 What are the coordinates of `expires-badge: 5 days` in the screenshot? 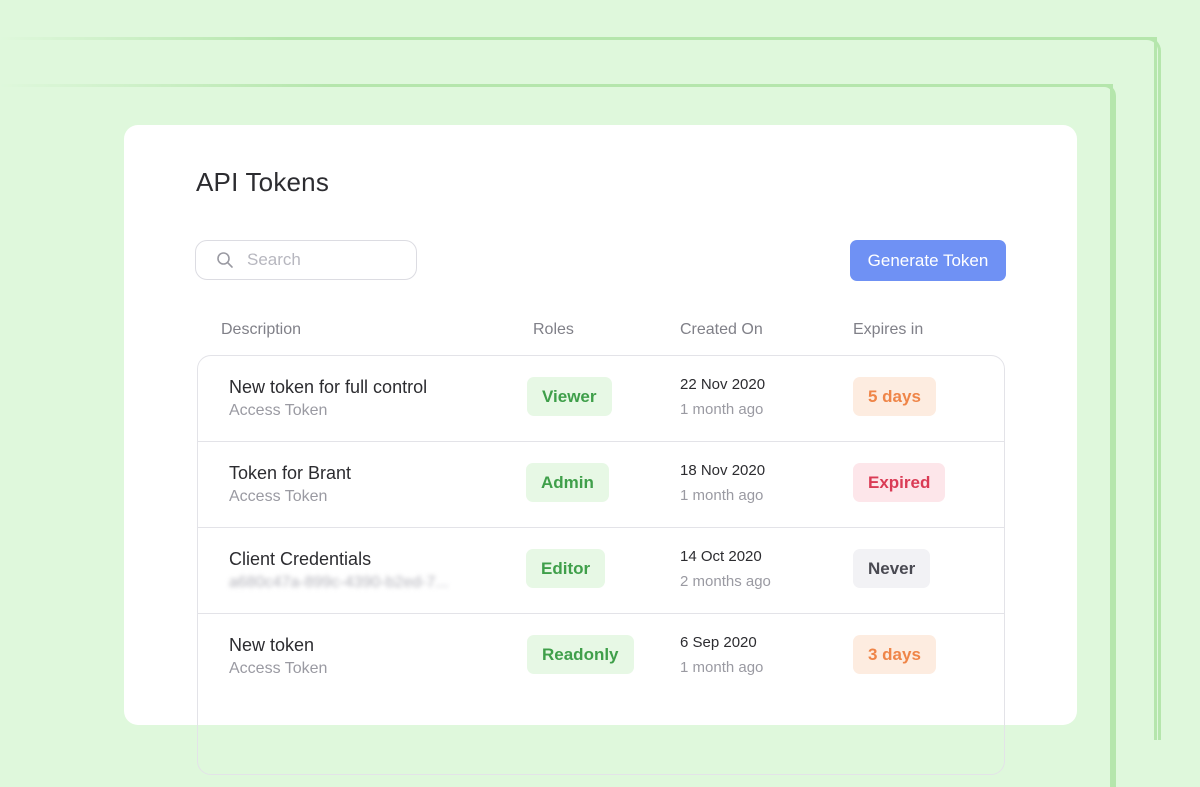 It's located at (894, 396).